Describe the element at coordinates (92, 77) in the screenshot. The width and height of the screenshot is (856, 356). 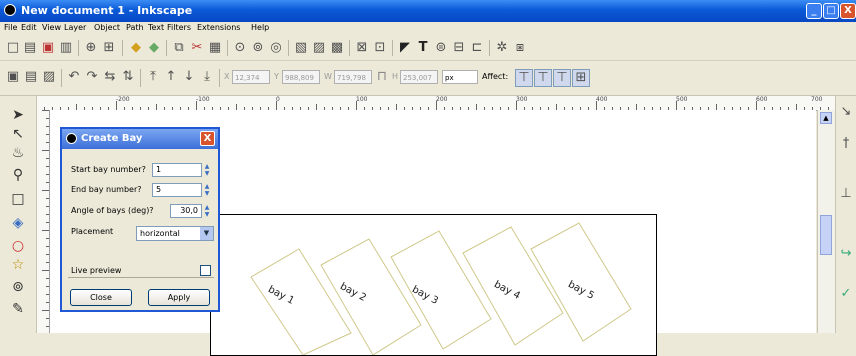
I see `rotate-cw-icon: ↷` at that location.